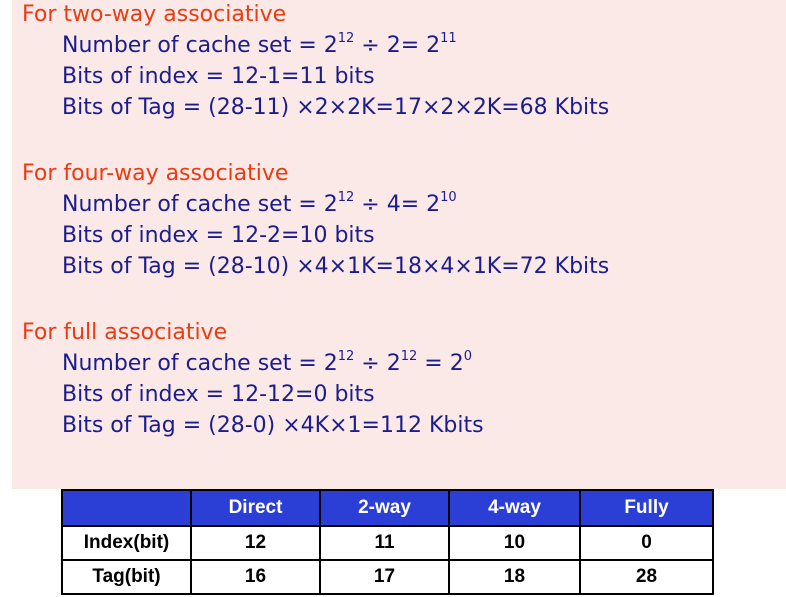 The image size is (786, 597). Describe the element at coordinates (377, 363) in the screenshot. I see `formula-text: ÷ 2` at that location.